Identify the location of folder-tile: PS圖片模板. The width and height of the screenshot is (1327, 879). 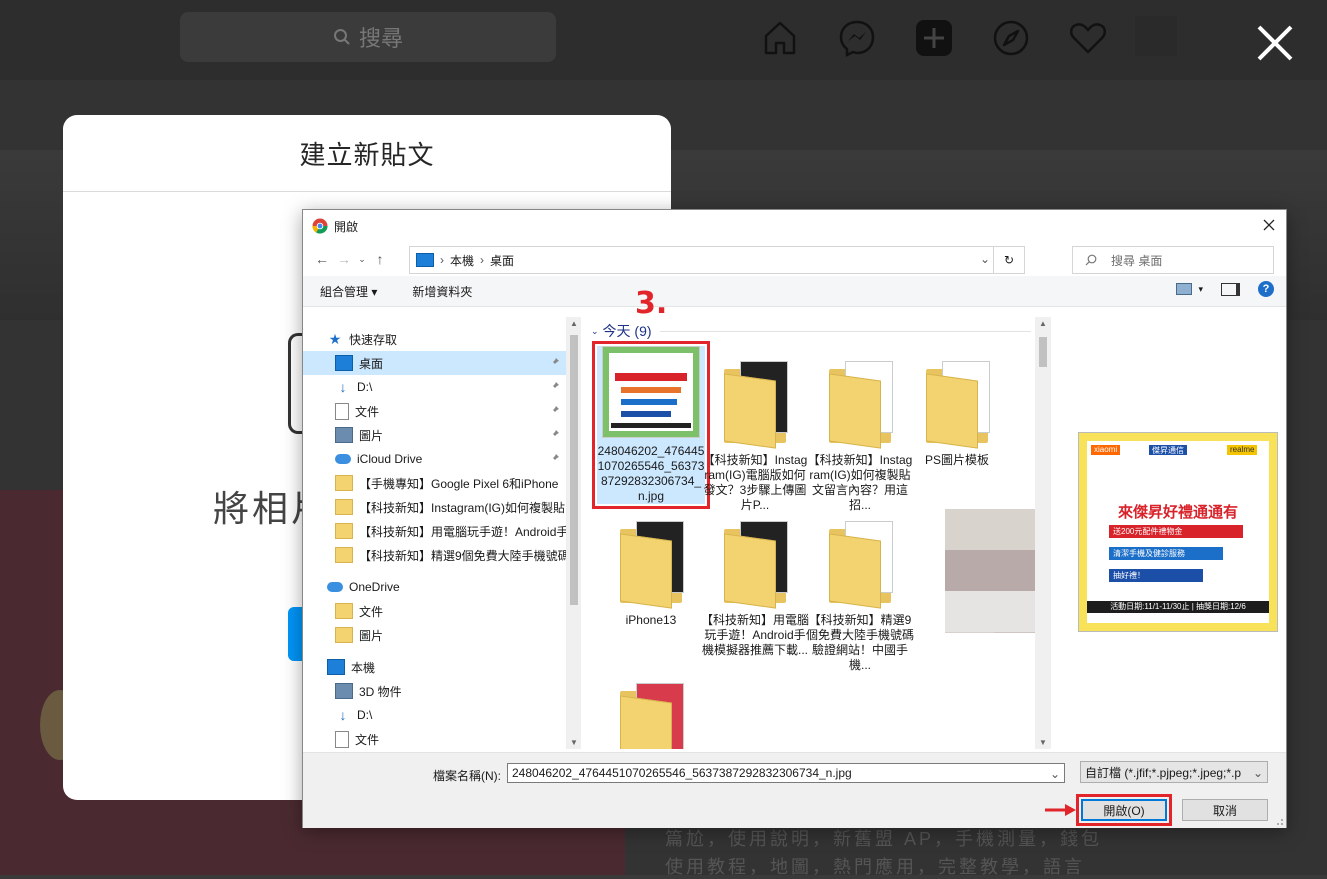
(957, 412).